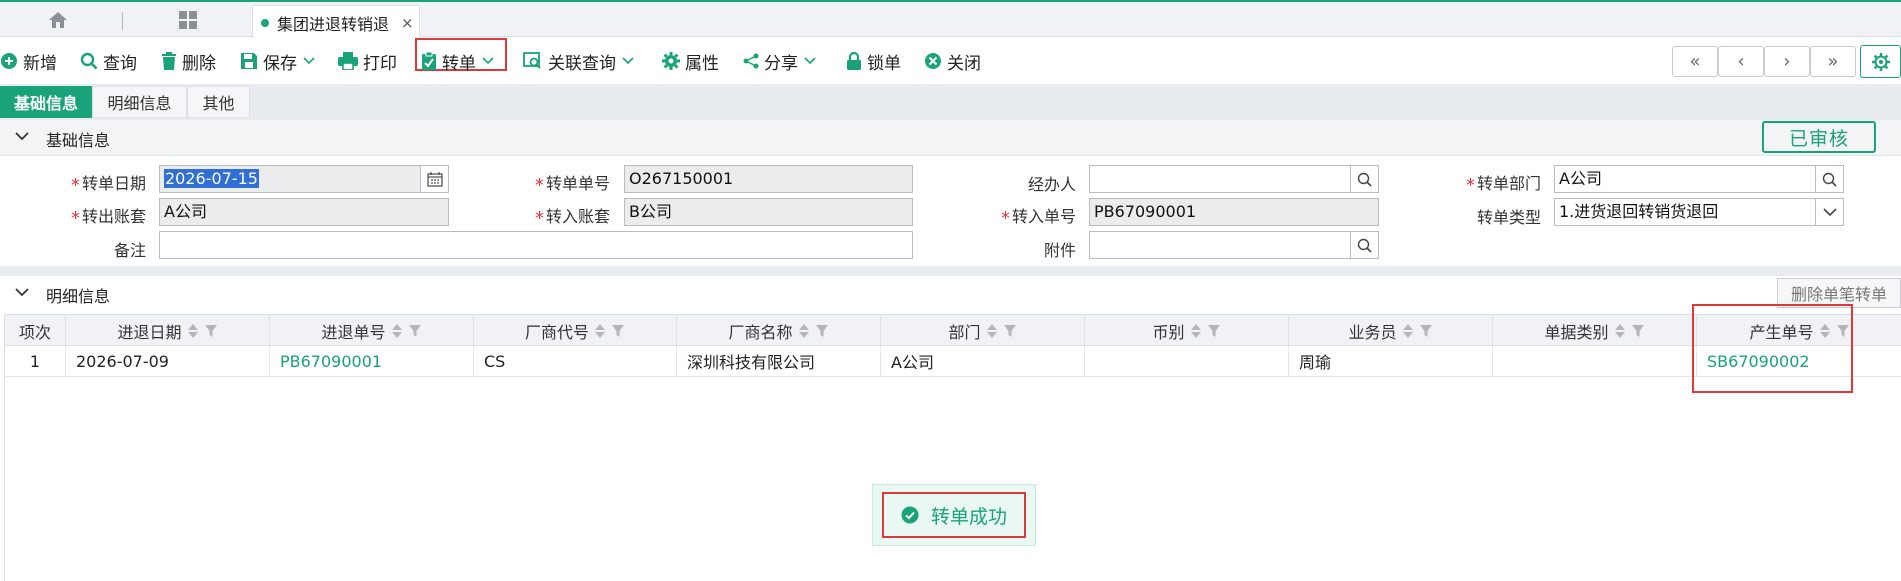 The width and height of the screenshot is (1901, 581). I want to click on home-icon, so click(58, 20).